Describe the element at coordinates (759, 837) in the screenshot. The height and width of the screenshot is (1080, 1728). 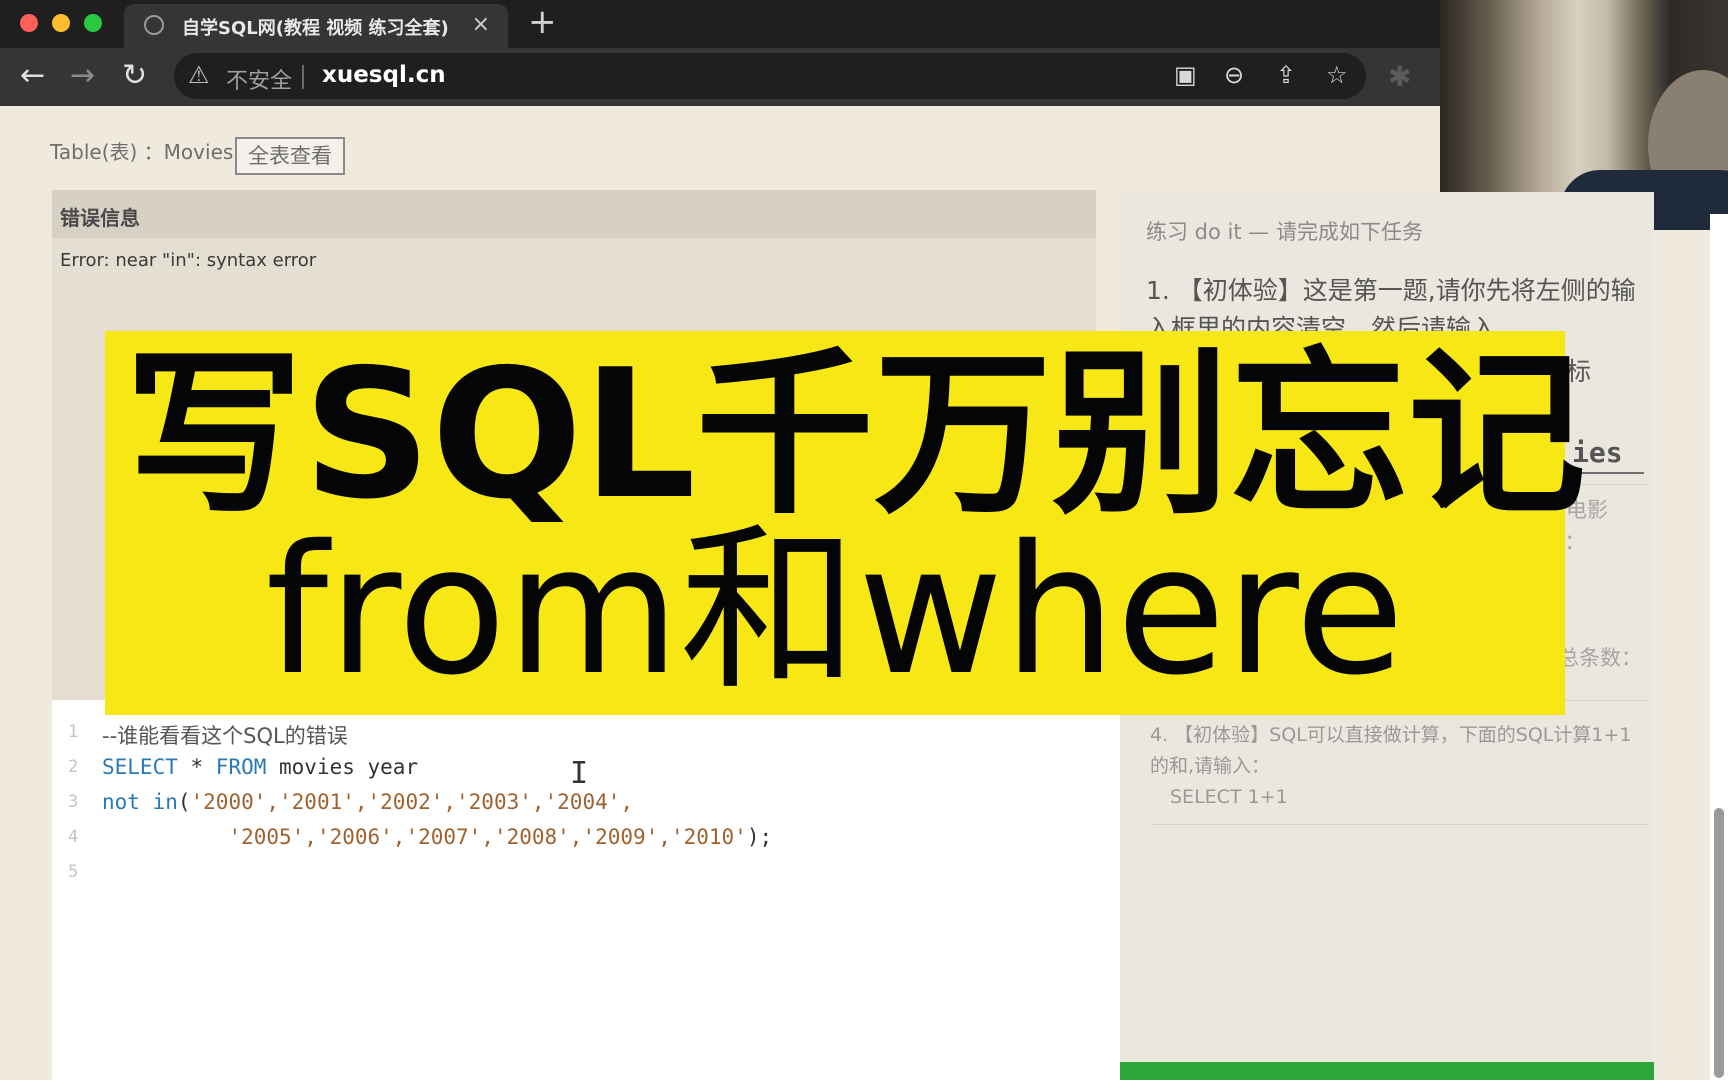
I see `sql-paren-close: );` at that location.